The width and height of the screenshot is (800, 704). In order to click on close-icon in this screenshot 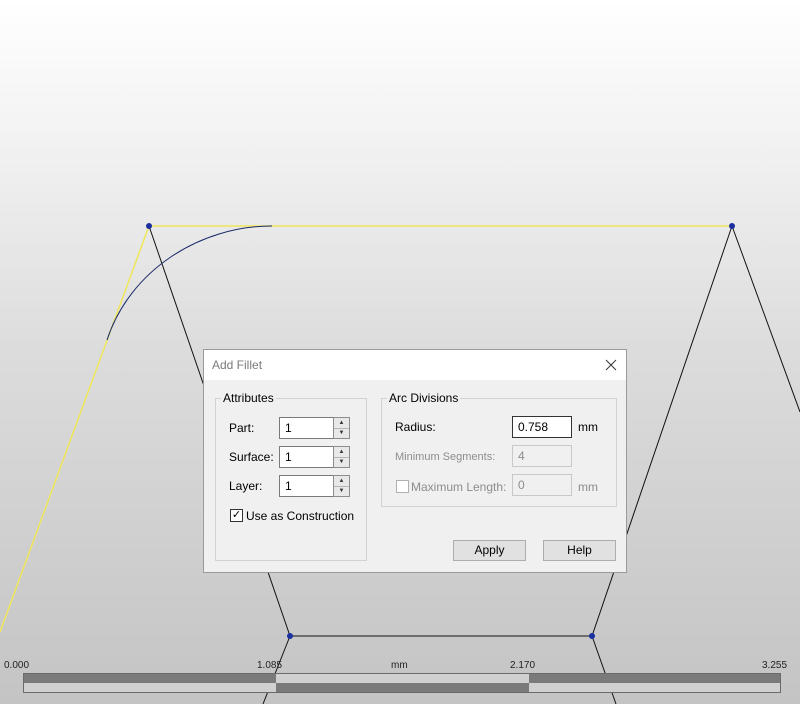, I will do `click(611, 365)`.